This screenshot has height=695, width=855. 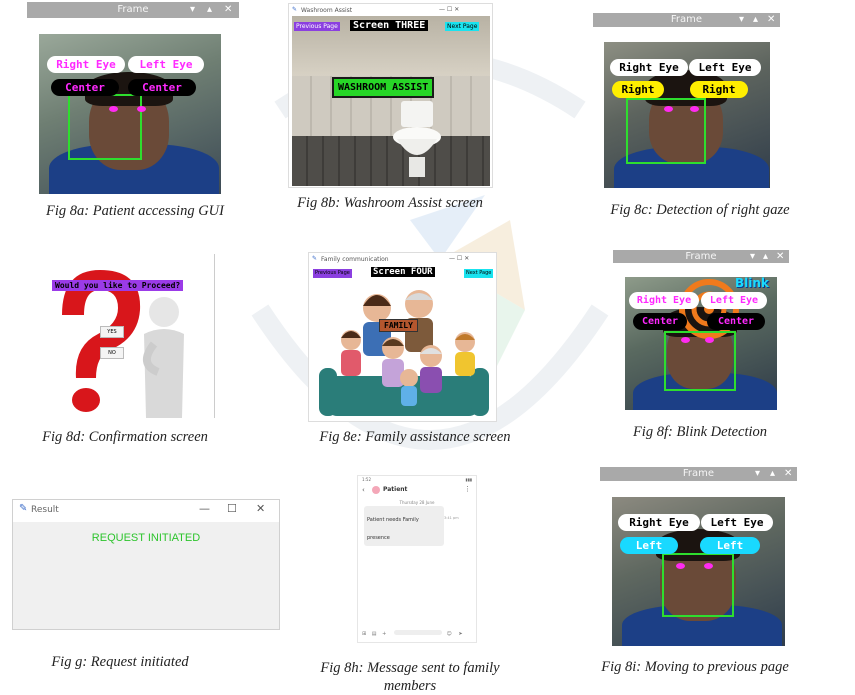 I want to click on back-arrow-icon: ‹, so click(x=363, y=490).